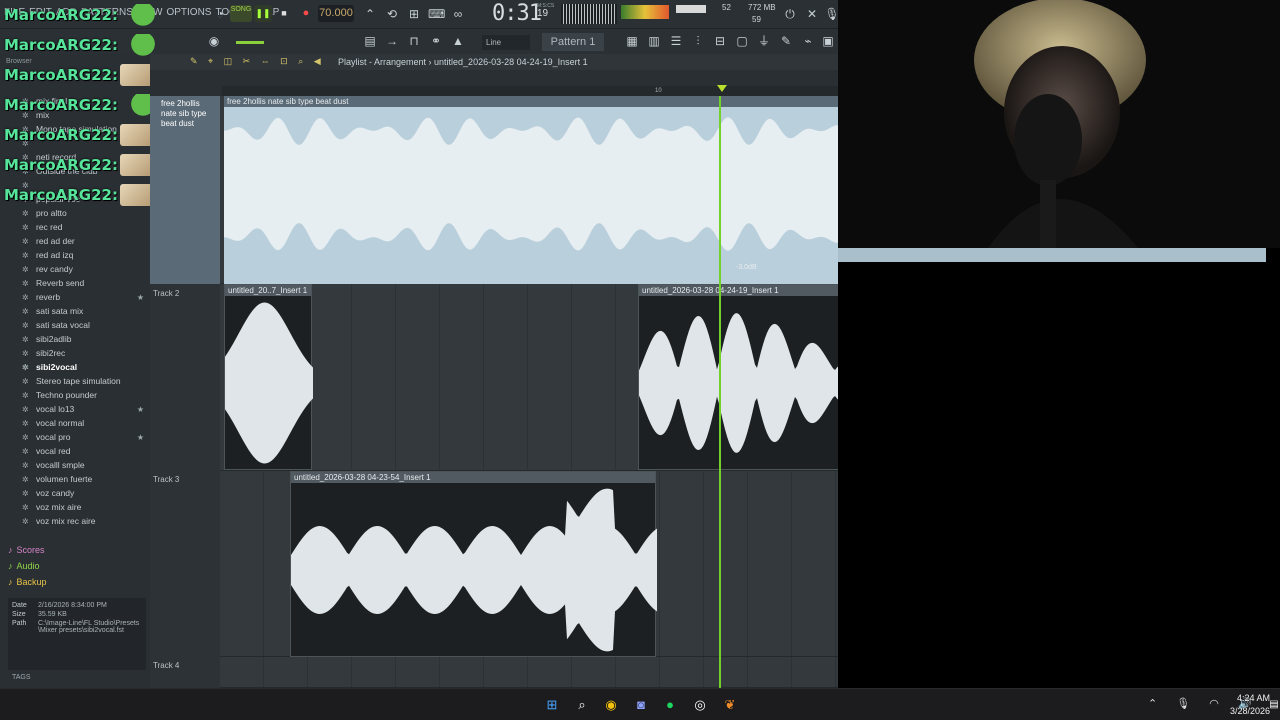 Image resolution: width=1280 pixels, height=720 pixels. Describe the element at coordinates (698, 41) in the screenshot. I see `mixer-icon: ⫶` at that location.